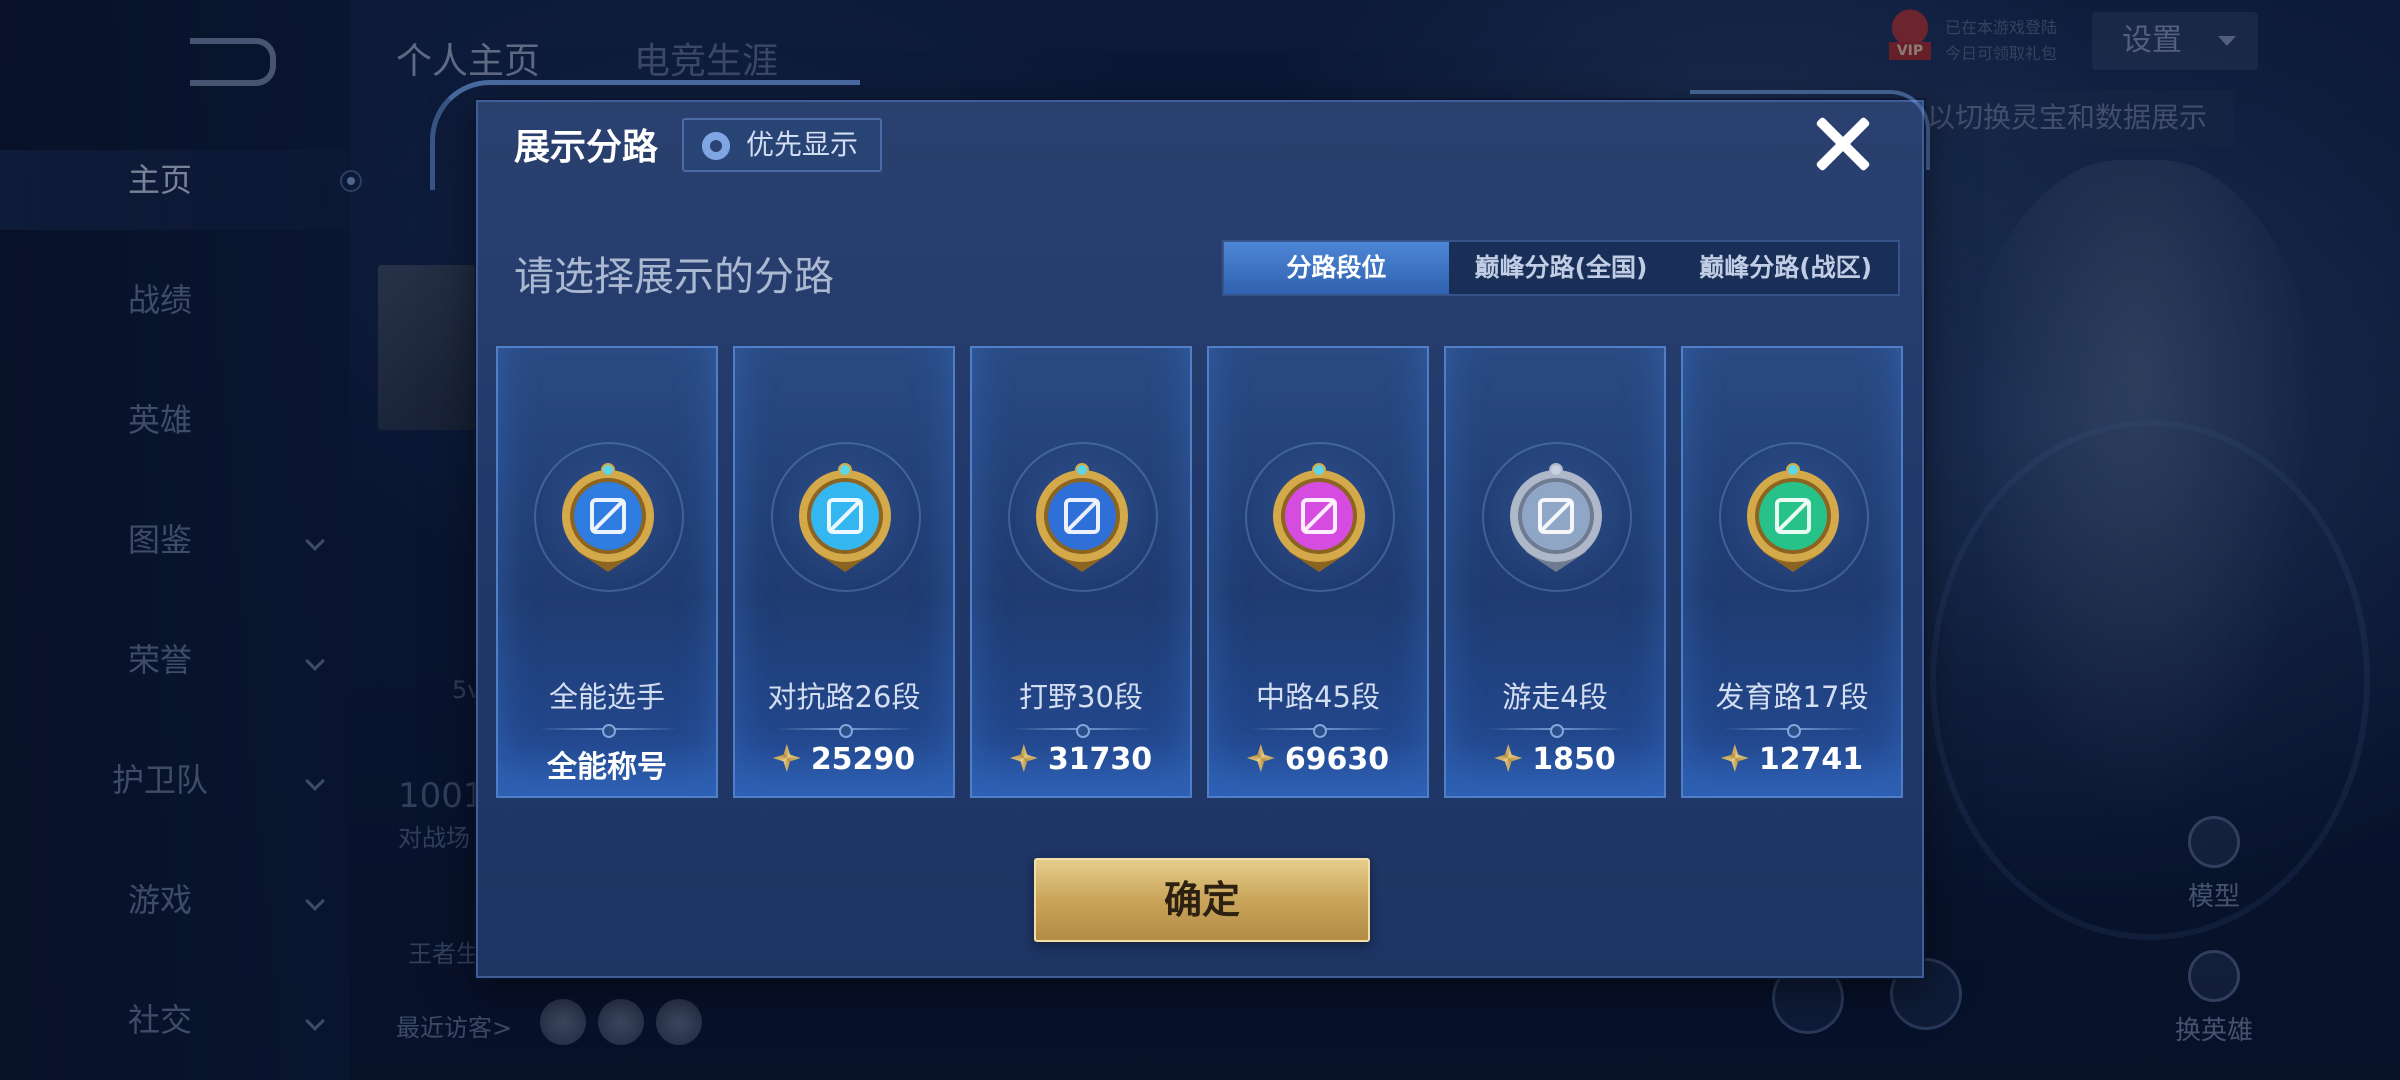  What do you see at coordinates (586, 147) in the screenshot?
I see `dialog-title: 展示分路` at bounding box center [586, 147].